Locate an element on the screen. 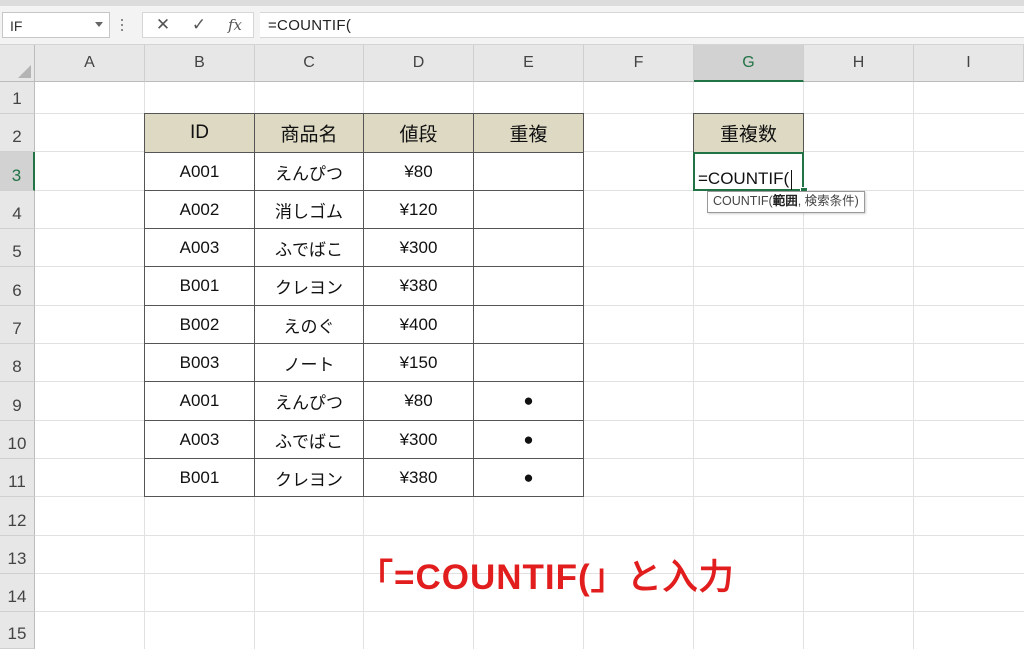 The width and height of the screenshot is (1024, 649). header-cell-id: ID is located at coordinates (199, 133).